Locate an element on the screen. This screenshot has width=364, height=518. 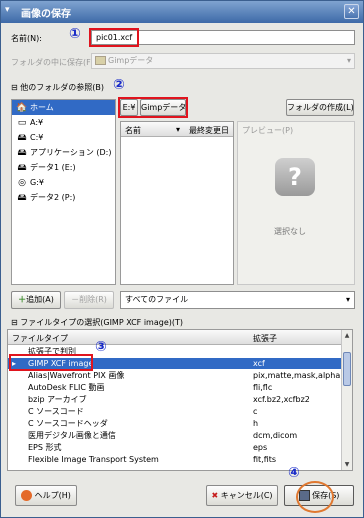
filetype-name: 医用デジタル画像と通信 is located at coordinates (72, 435).